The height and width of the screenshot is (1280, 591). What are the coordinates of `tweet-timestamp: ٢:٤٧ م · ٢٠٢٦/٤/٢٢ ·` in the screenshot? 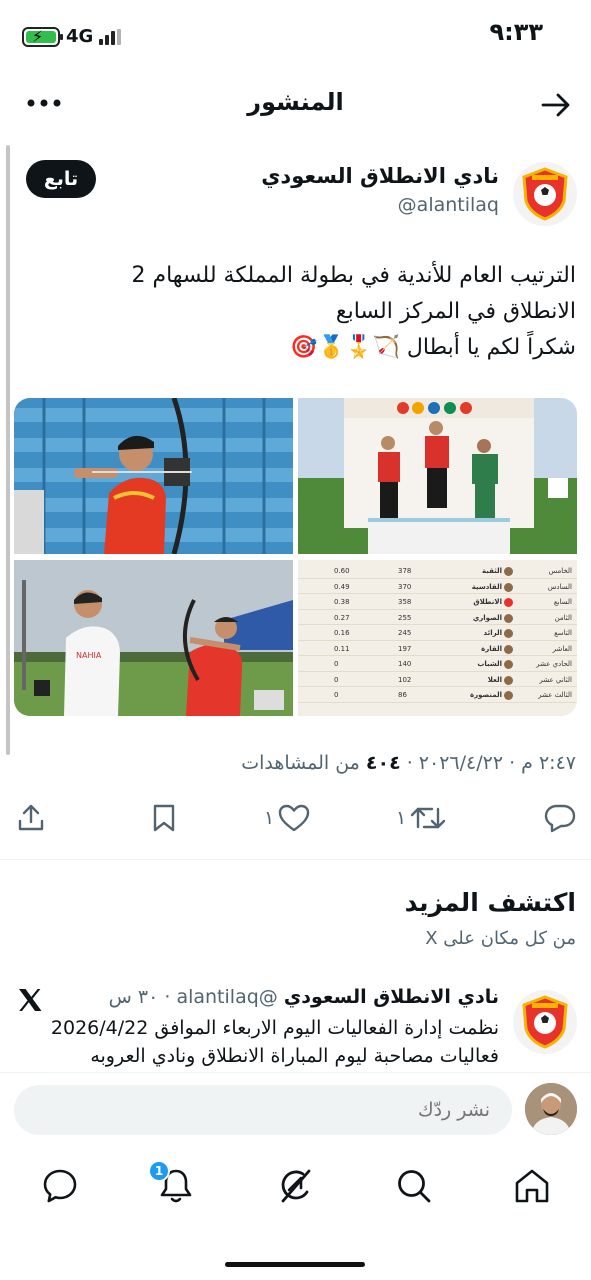 It's located at (488, 763).